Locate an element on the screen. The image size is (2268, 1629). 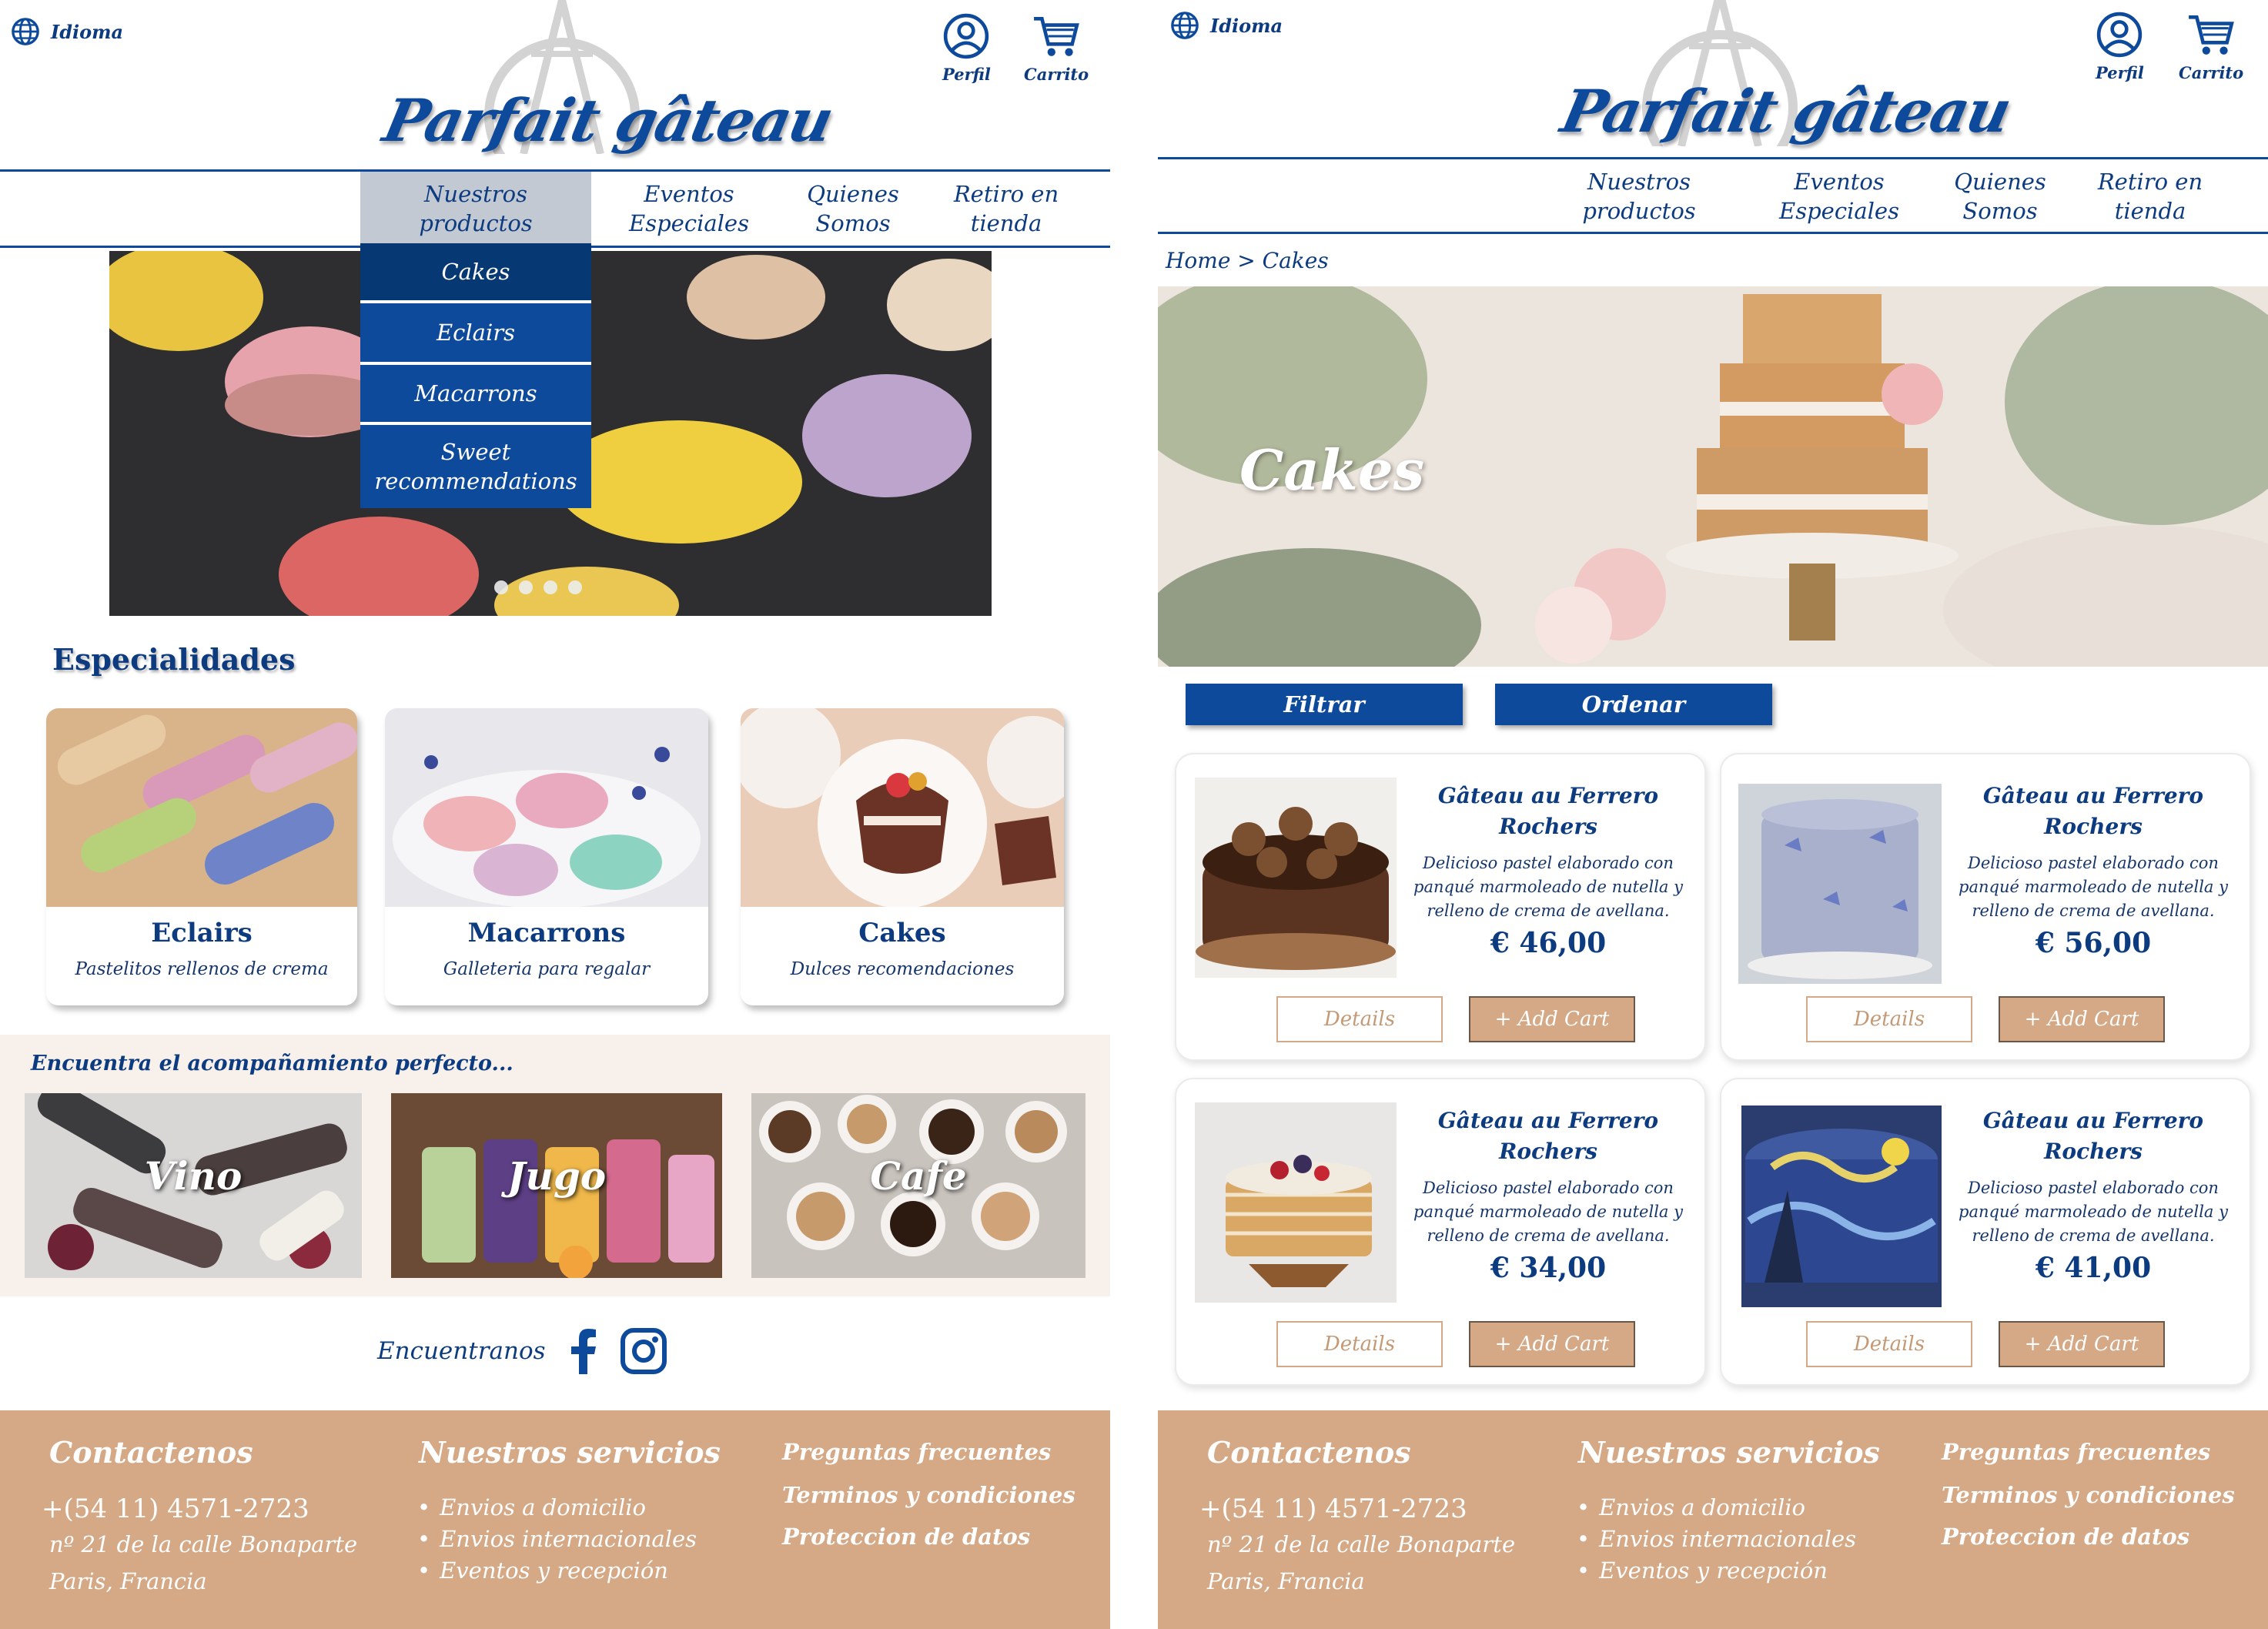
dropdown-label: Macarrons is located at coordinates (475, 393).